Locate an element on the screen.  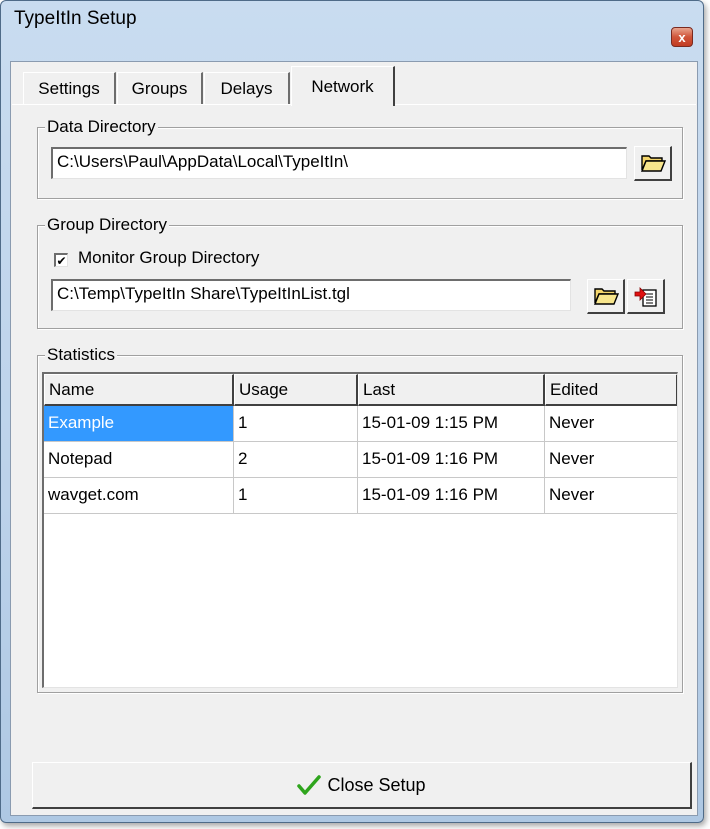
group-directory-path-field: C:\Temp\TypeItIn Share\TypeItInList.tgl is located at coordinates (311, 295).